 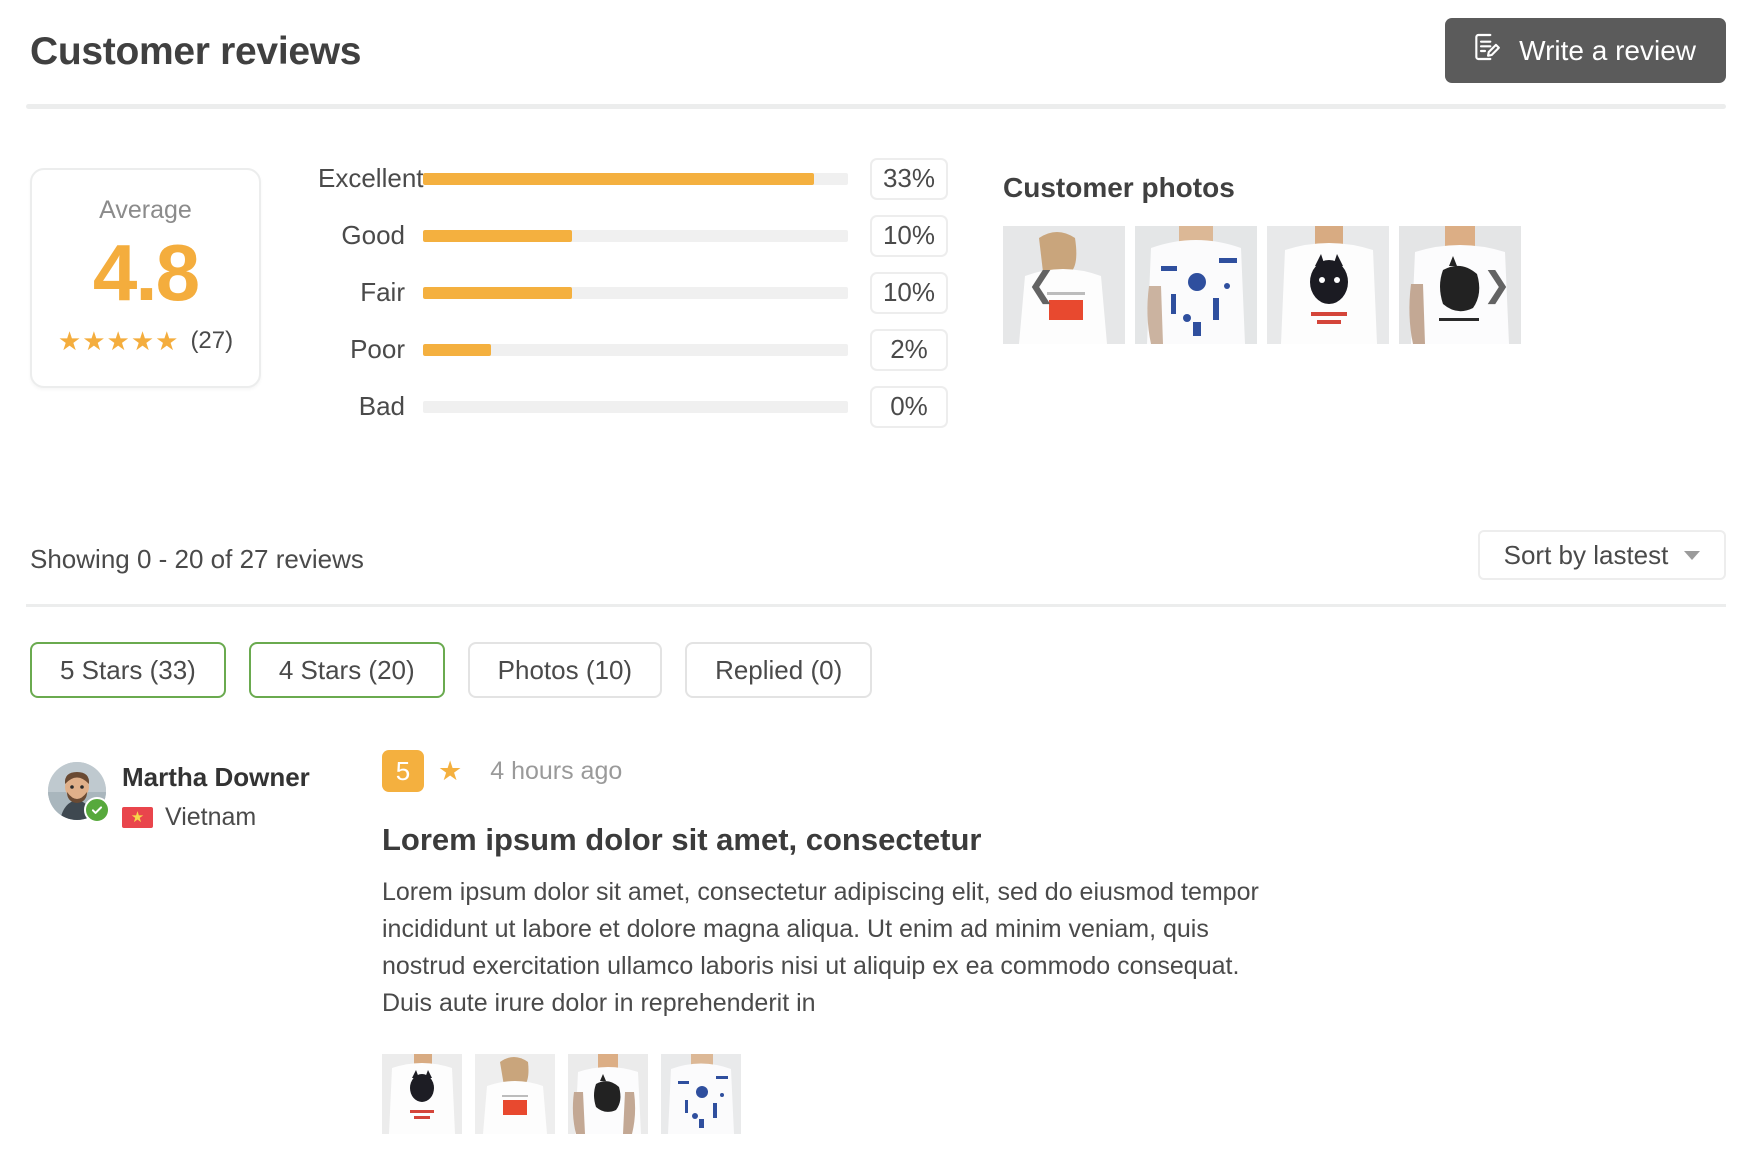 What do you see at coordinates (1692, 555) in the screenshot?
I see `chevron-down-icon` at bounding box center [1692, 555].